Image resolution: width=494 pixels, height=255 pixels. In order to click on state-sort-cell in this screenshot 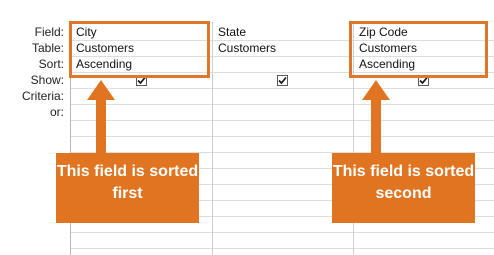, I will do `click(283, 64)`.